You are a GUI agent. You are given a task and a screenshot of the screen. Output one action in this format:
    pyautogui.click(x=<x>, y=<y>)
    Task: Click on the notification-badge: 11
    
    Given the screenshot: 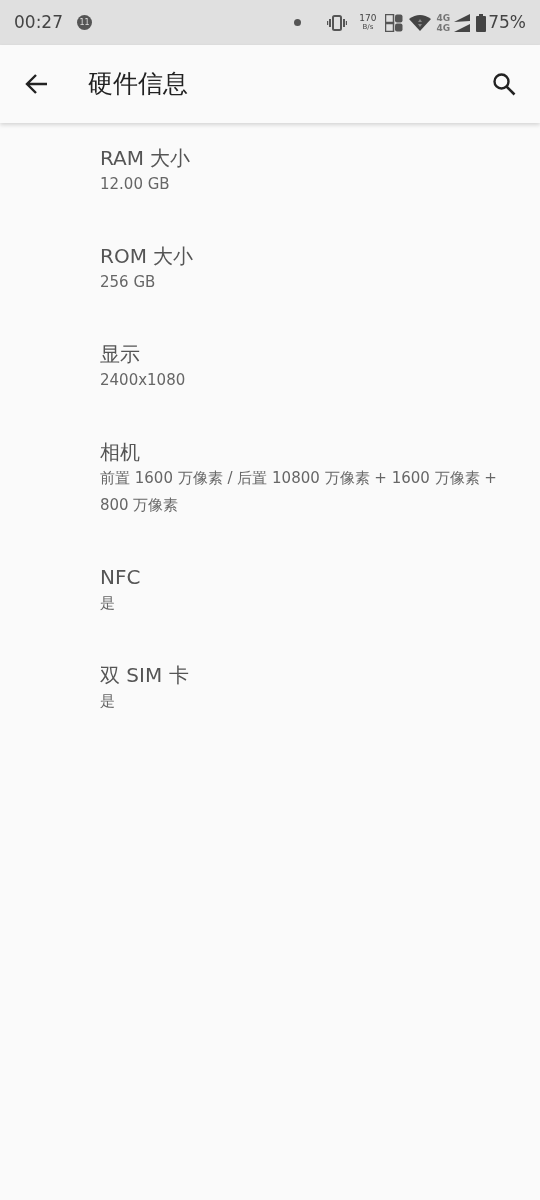 What is the action you would take?
    pyautogui.click(x=84, y=22)
    